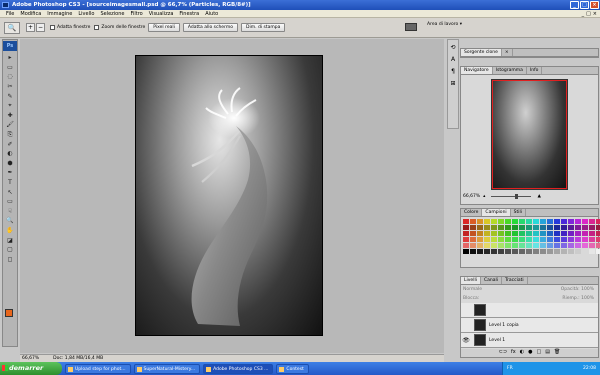 The image size is (600, 375). Describe the element at coordinates (10, 173) in the screenshot. I see `pen-tool-icon: ✒` at that location.